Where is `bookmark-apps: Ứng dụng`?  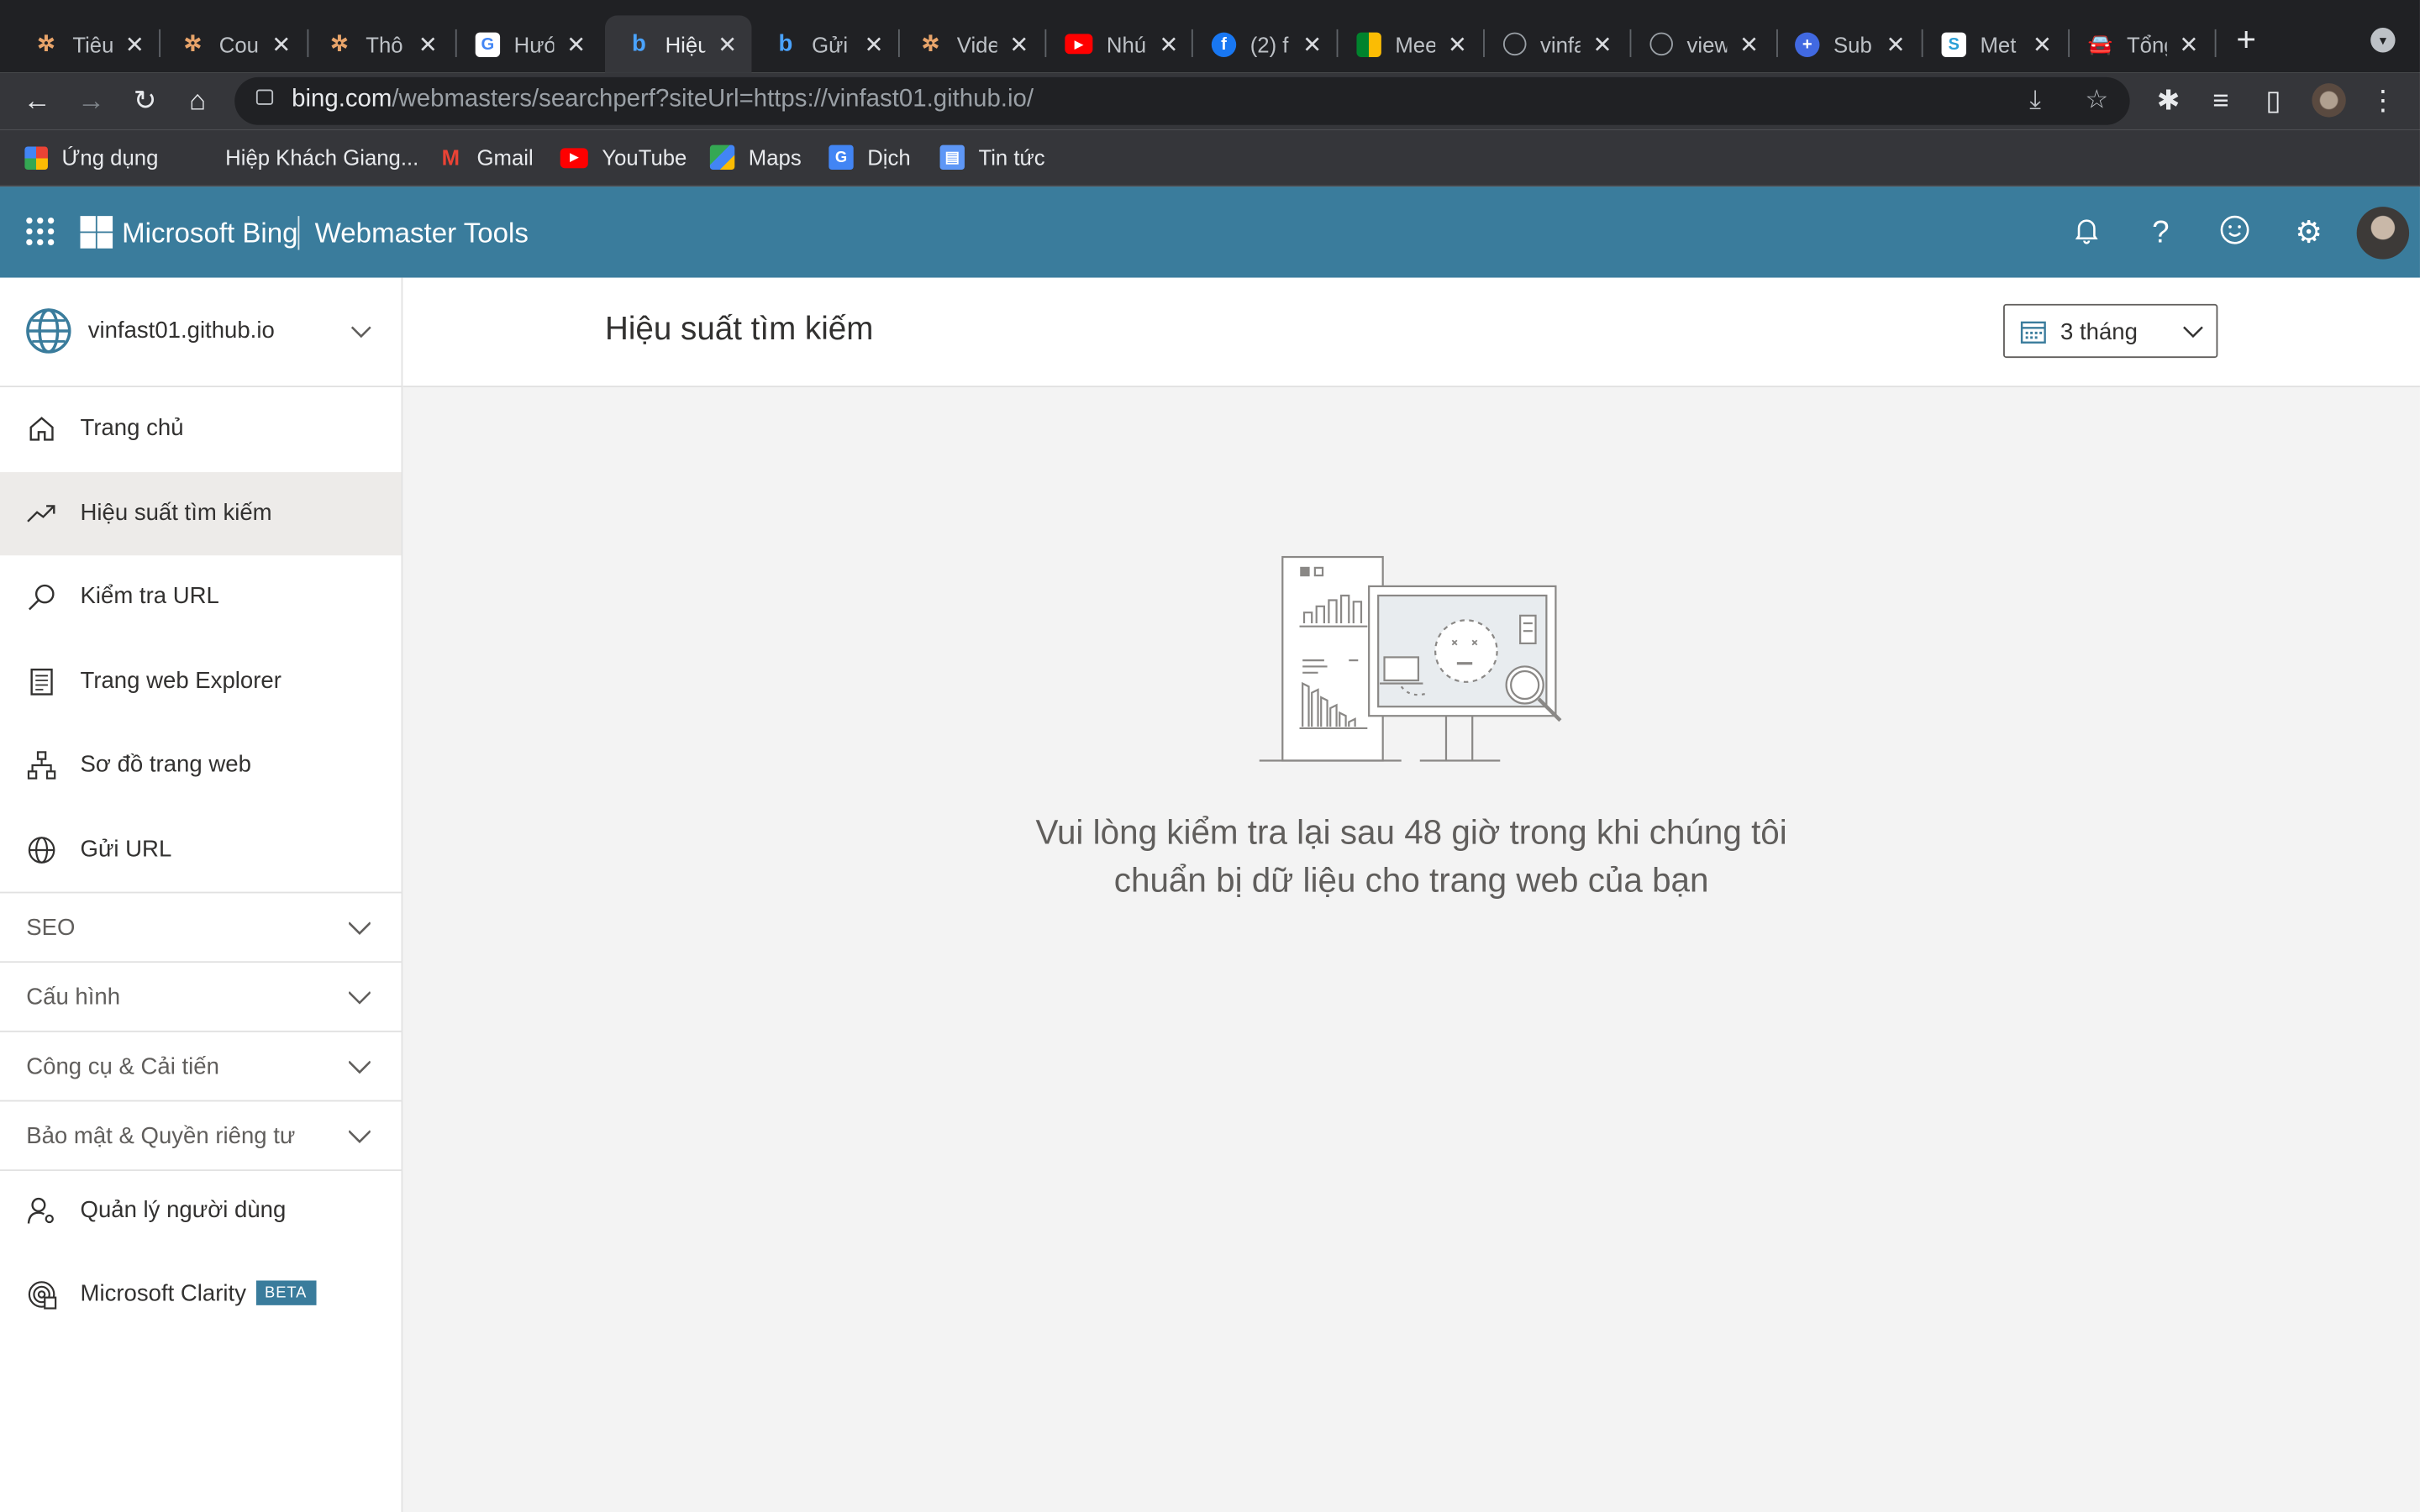 bookmark-apps: Ứng dụng is located at coordinates (91, 157).